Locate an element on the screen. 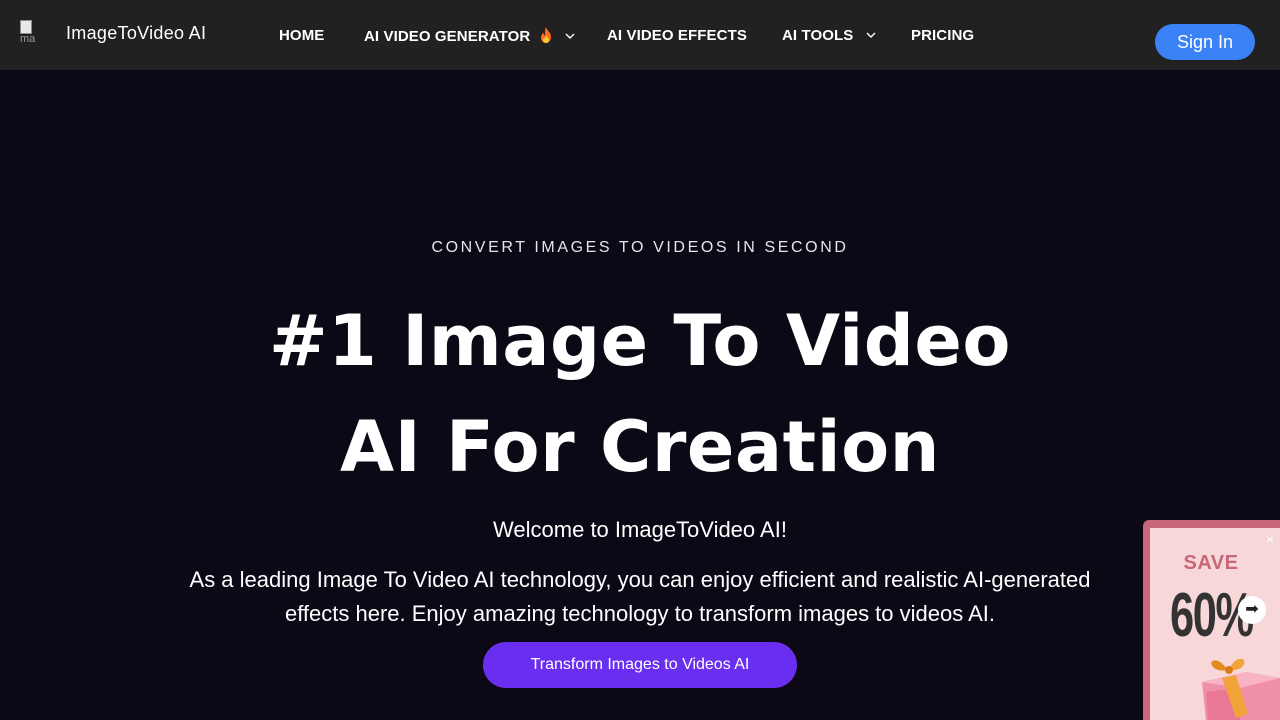  nav-ai-video-effects: AI VIDEO EFFECTS is located at coordinates (677, 37).